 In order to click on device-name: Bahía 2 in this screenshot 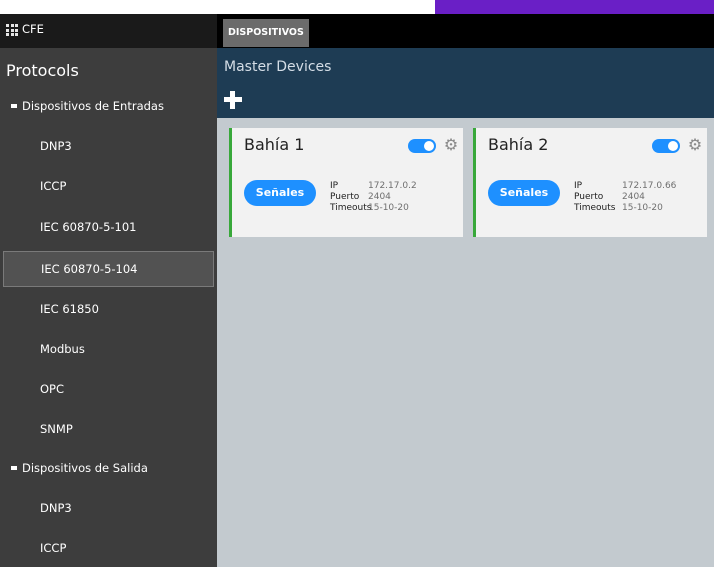, I will do `click(518, 144)`.